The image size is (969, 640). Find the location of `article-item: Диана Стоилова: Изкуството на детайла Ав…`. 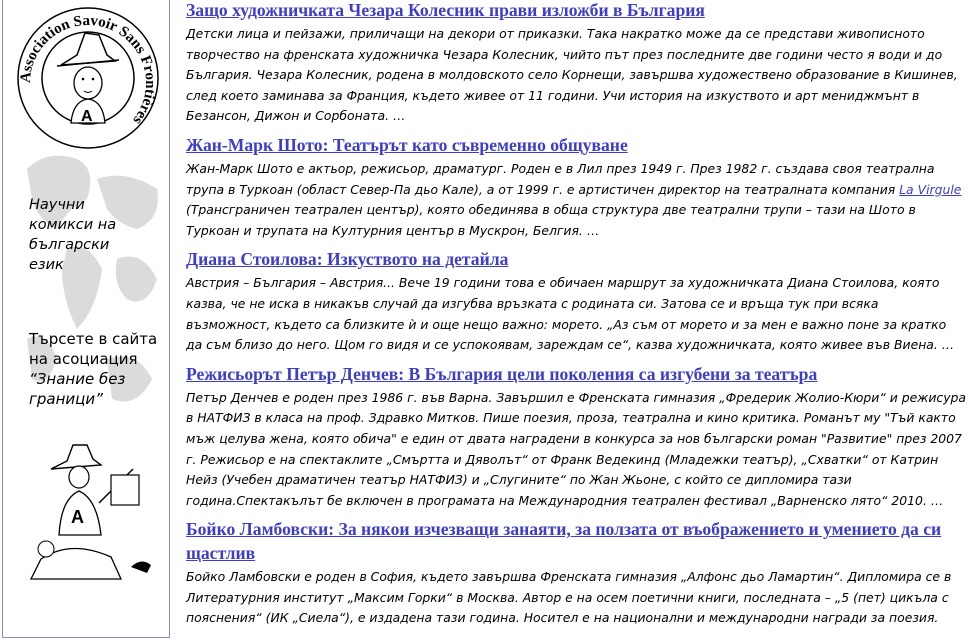

article-item: Диана Стоилова: Изкуството на детайла Ав… is located at coordinates (576, 301).